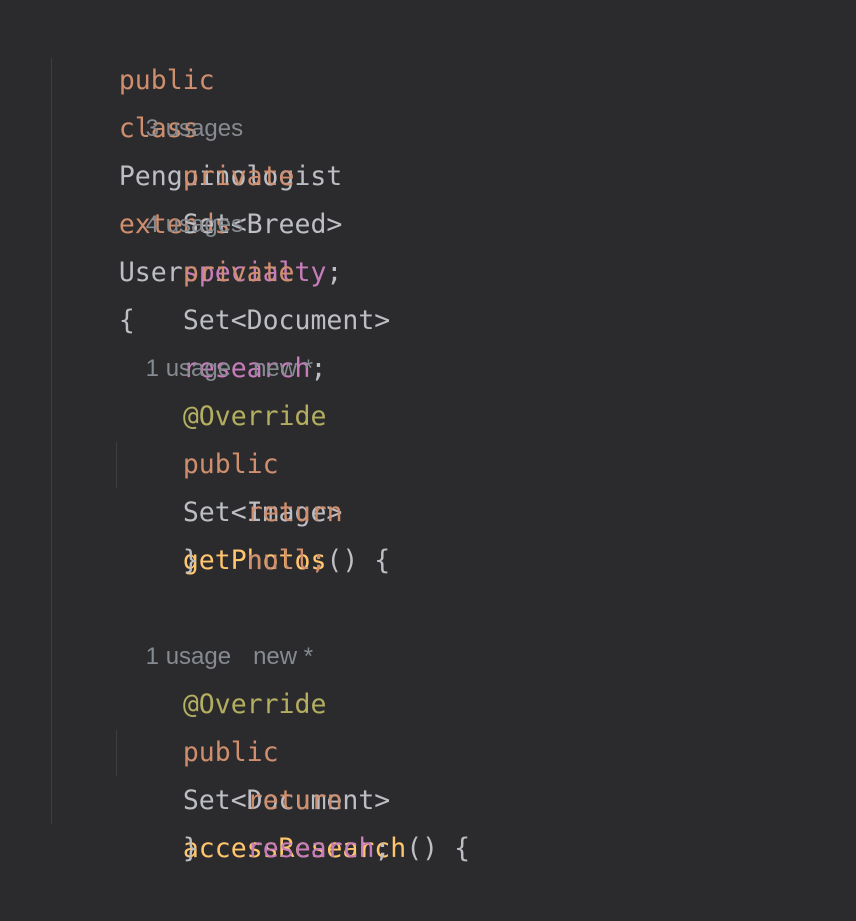 Image resolution: width=856 pixels, height=921 pixels. I want to click on method-getphotos-body: return null;, so click(263, 508).